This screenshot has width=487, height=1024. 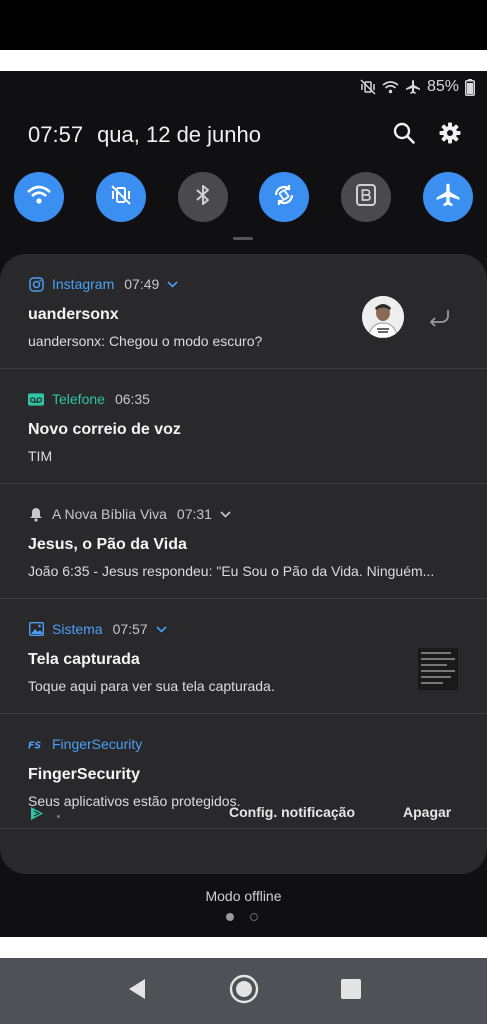 I want to click on blue-light-filter-icon, so click(x=366, y=197).